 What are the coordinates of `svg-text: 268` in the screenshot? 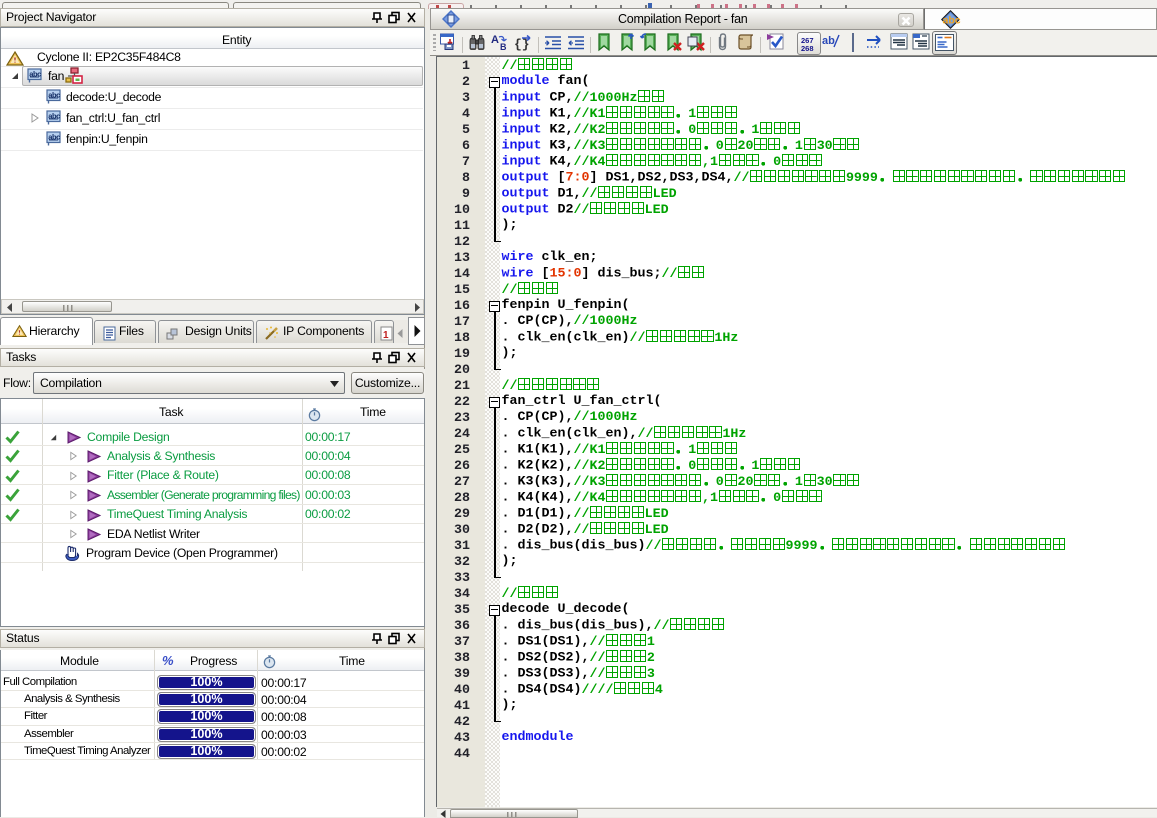 It's located at (807, 48).